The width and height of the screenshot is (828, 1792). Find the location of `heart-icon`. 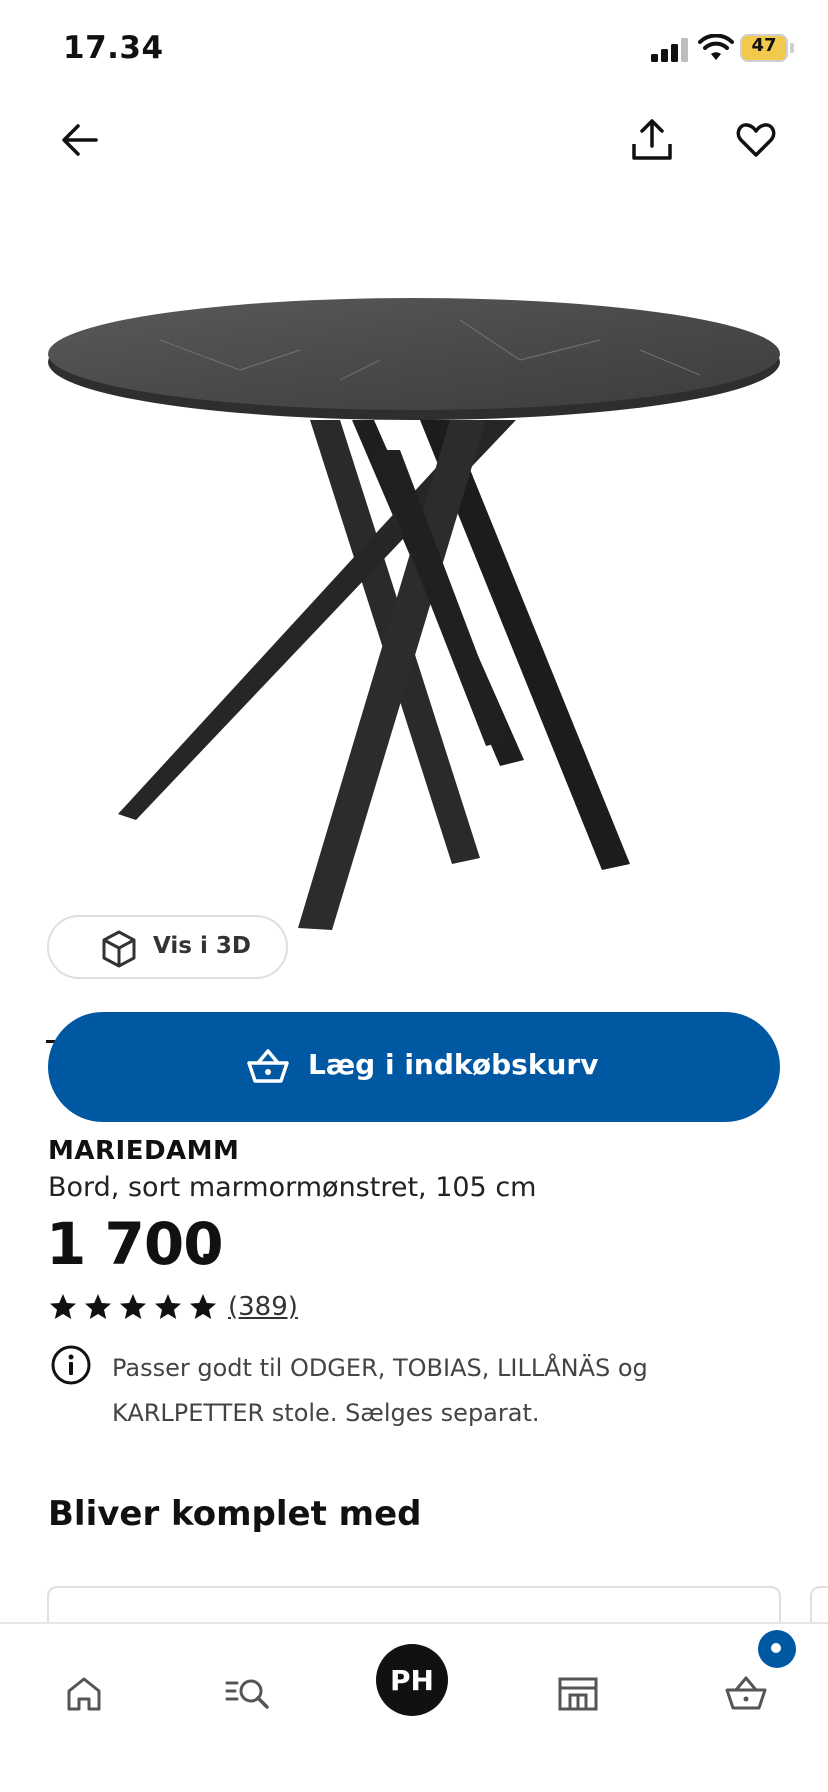

heart-icon is located at coordinates (756, 140).